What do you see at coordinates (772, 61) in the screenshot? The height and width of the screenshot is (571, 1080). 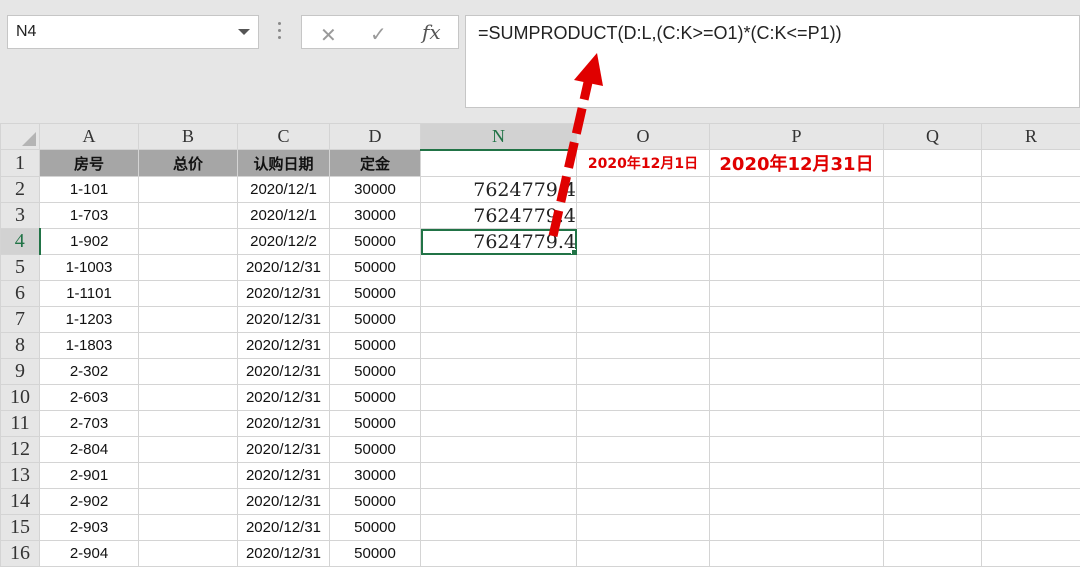 I see `formula-input: =SUMPRODUCT(D:L,(C:K>=O1)*(C:K<=P1))` at bounding box center [772, 61].